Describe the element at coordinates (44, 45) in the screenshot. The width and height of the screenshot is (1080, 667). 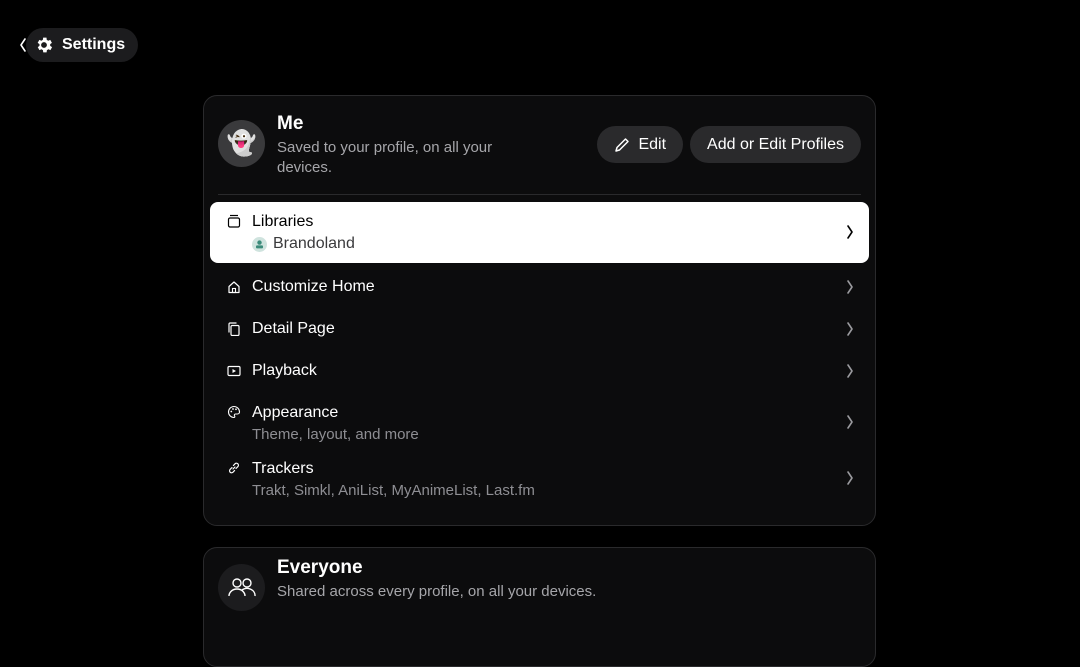
I see `gear-icon` at that location.